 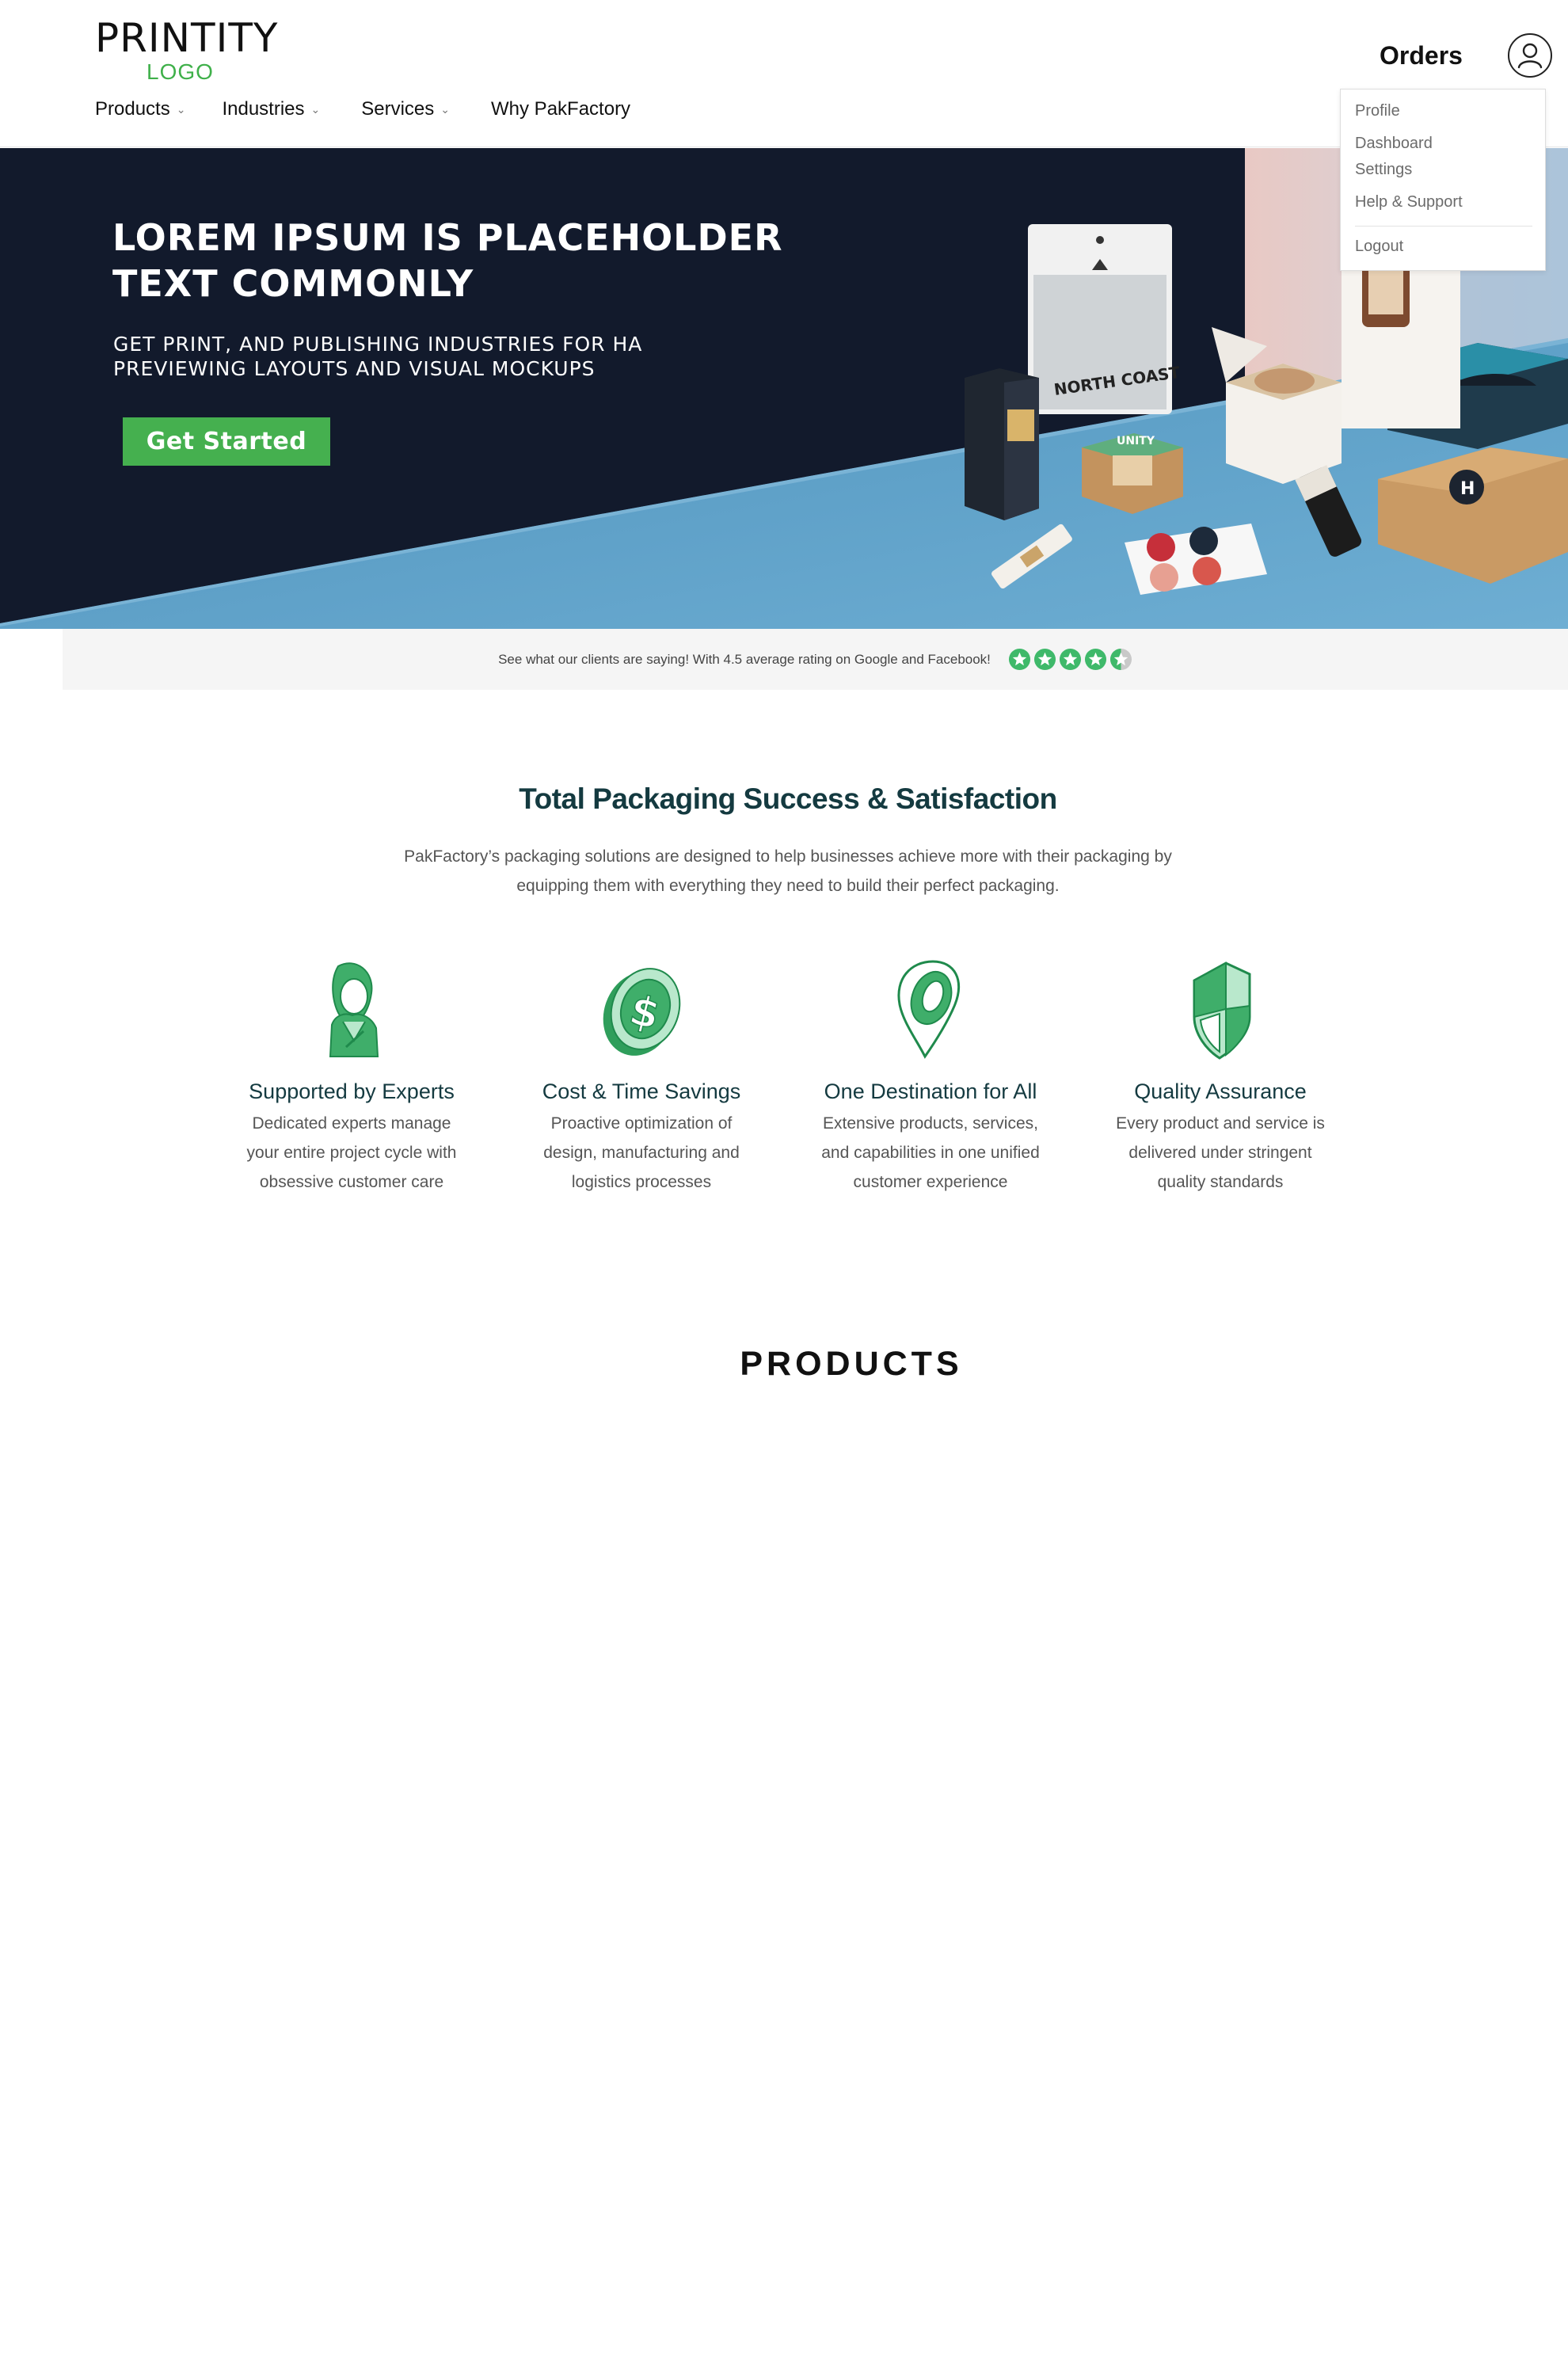 What do you see at coordinates (1136, 441) in the screenshot?
I see `product-label-unity: UNITY` at bounding box center [1136, 441].